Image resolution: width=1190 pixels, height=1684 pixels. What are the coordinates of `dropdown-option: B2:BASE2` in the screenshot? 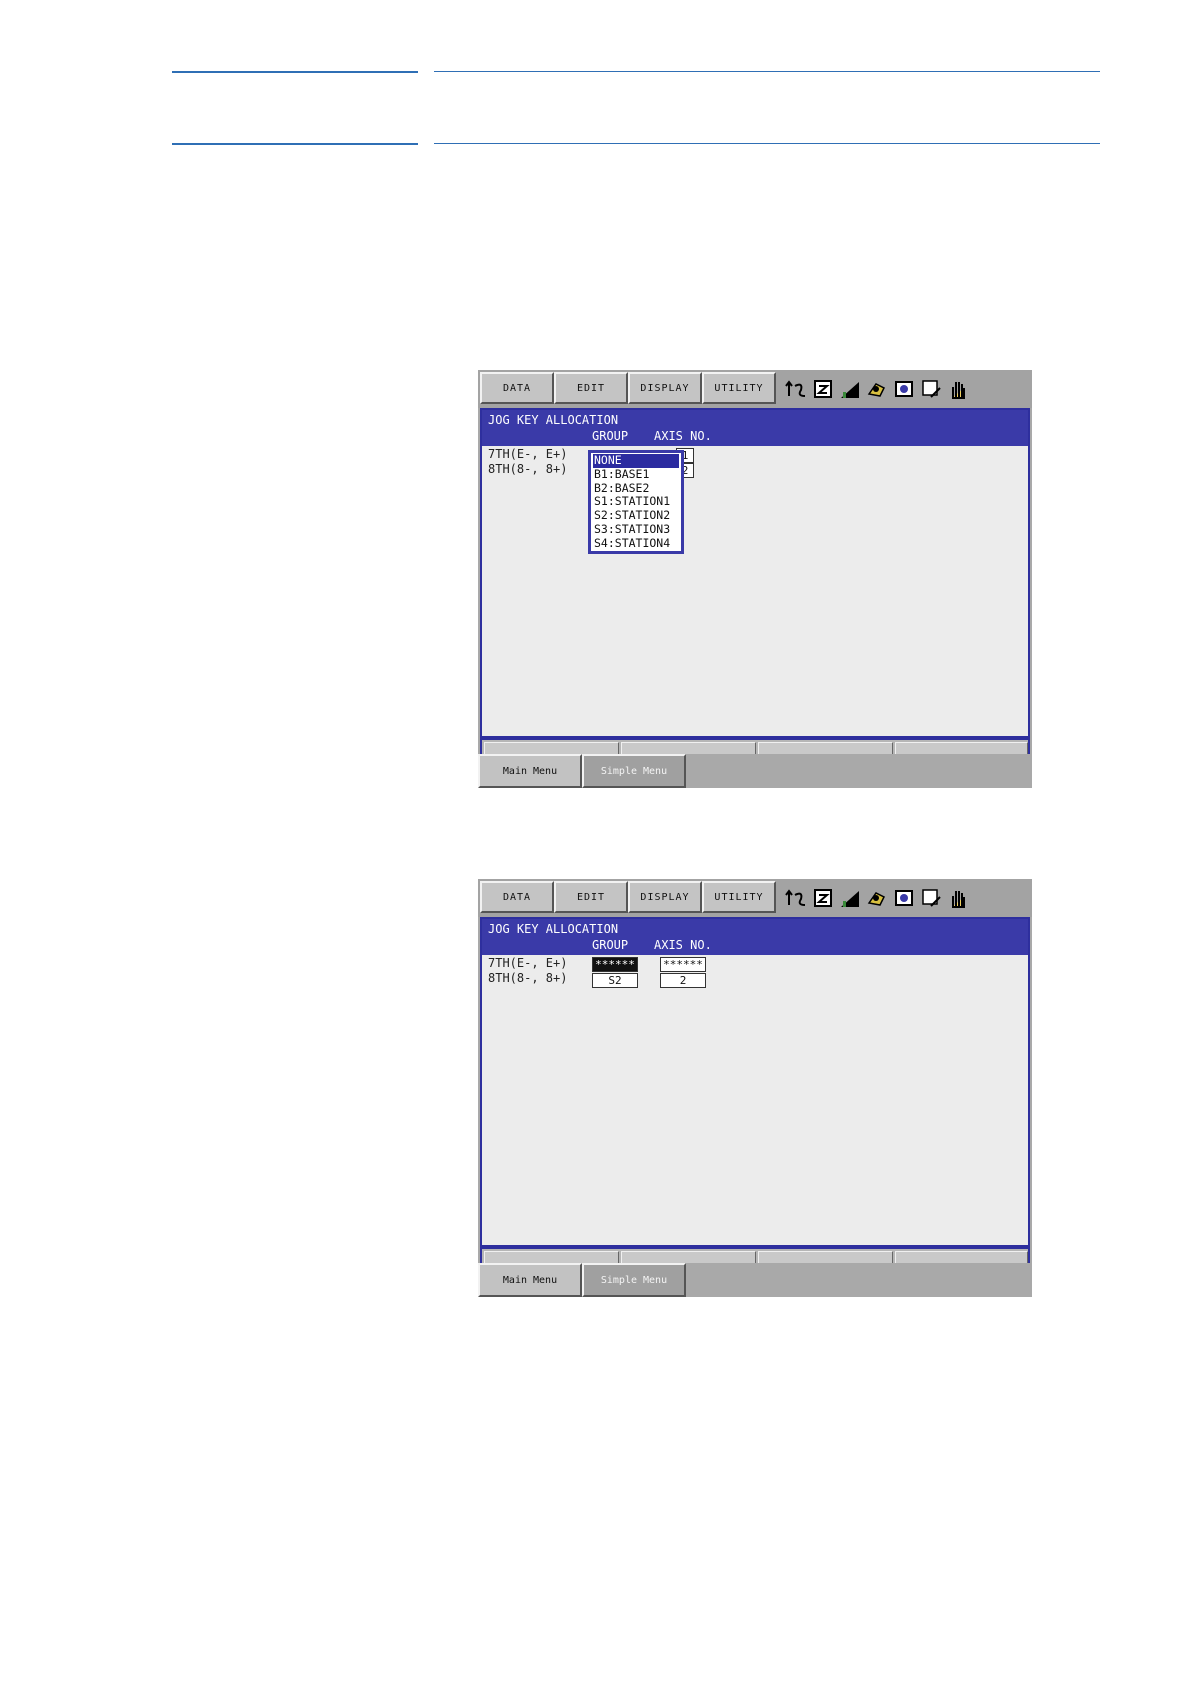 It's located at (636, 488).